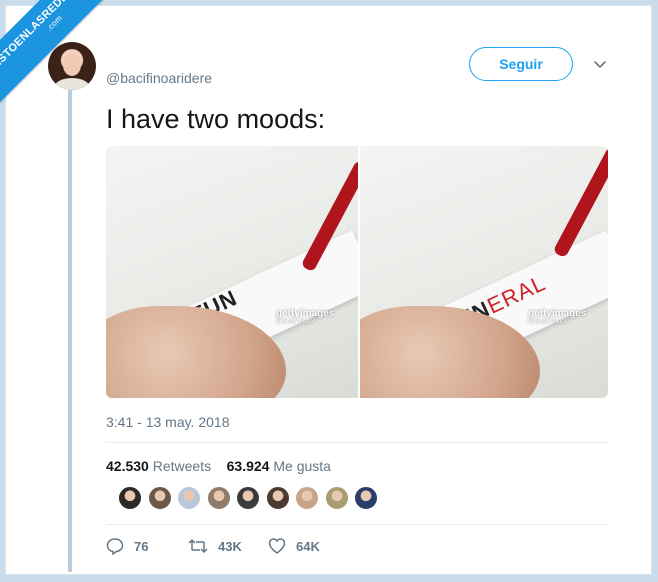  I want to click on thread-line, so click(70, 331).